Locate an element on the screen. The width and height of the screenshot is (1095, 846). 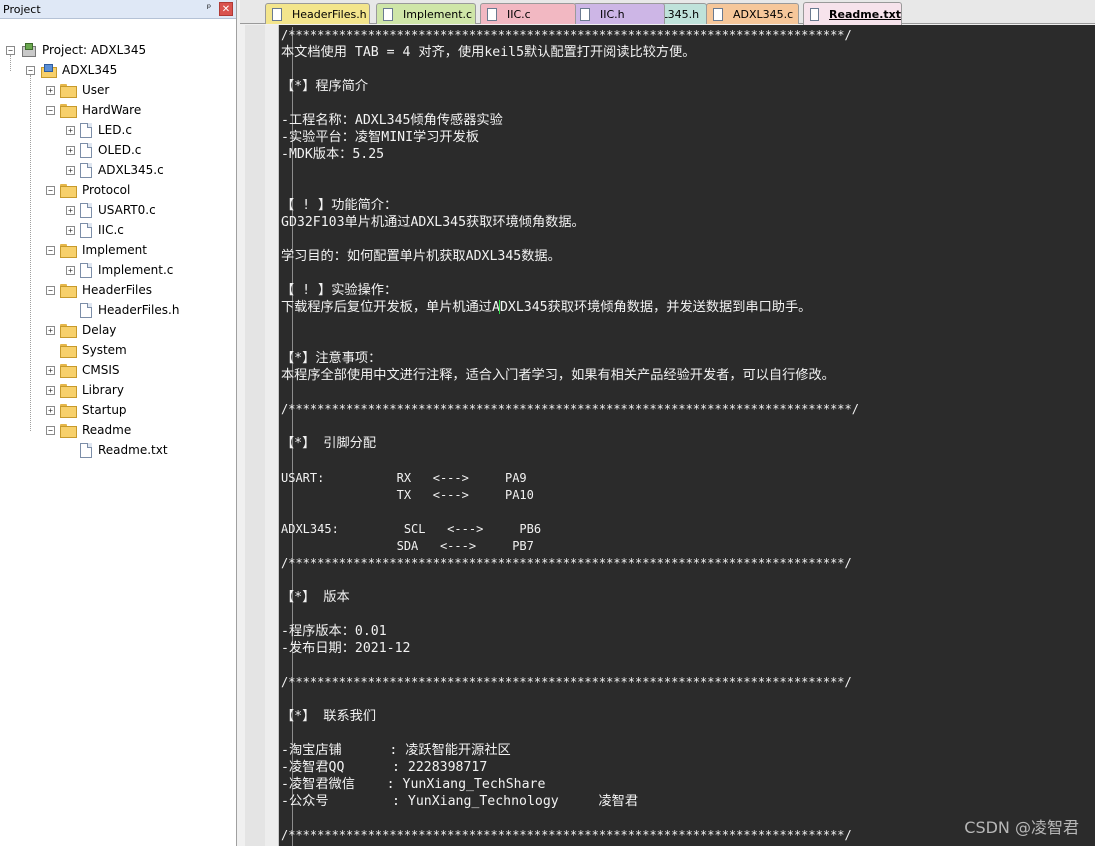
tab-readme-txt: Readme.txt is located at coordinates (852, 13).